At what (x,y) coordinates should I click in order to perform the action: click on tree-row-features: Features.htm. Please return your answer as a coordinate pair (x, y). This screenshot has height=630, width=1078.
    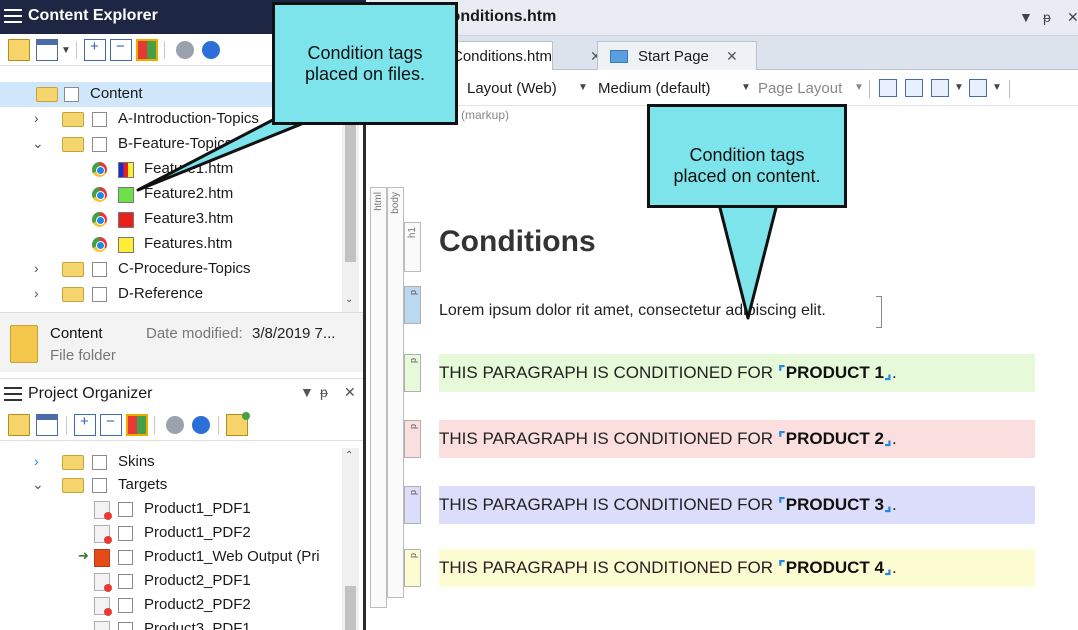
    Looking at the image, I should click on (170, 244).